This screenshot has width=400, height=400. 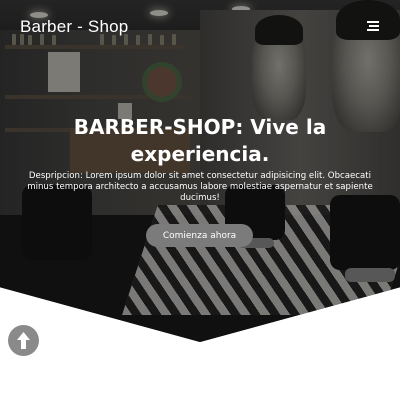 I want to click on hero-headline: BARBER-SHOP: Vive la experiencia., so click(x=200, y=140).